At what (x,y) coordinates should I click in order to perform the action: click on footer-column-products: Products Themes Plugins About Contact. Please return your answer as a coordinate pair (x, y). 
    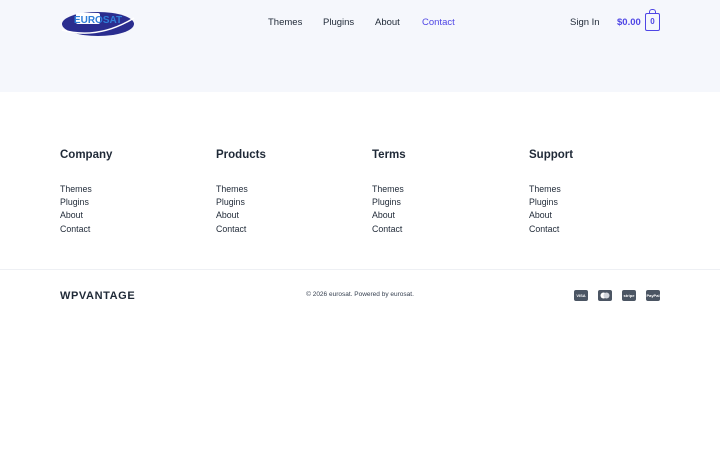
    Looking at the image, I should click on (286, 192).